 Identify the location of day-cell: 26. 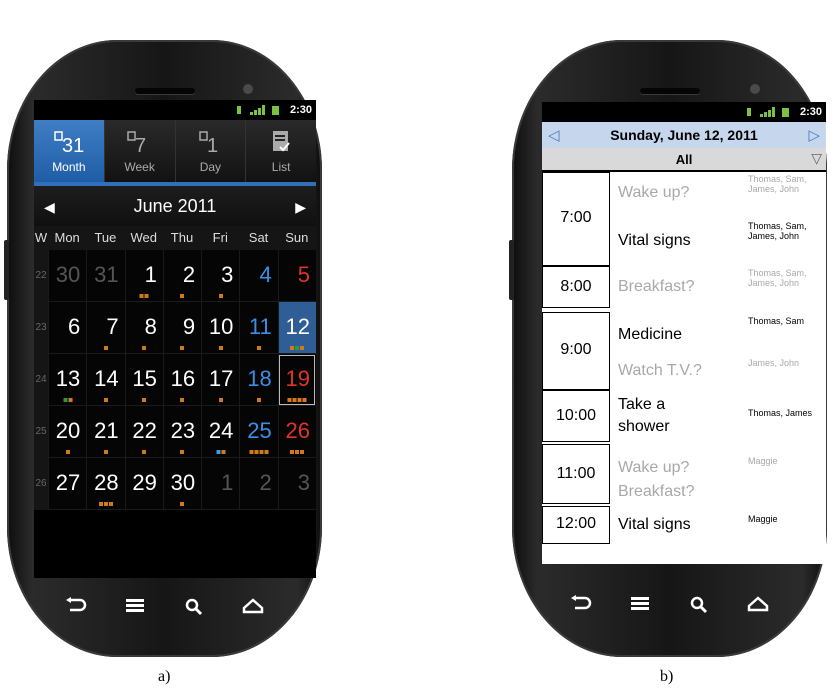
(296, 432).